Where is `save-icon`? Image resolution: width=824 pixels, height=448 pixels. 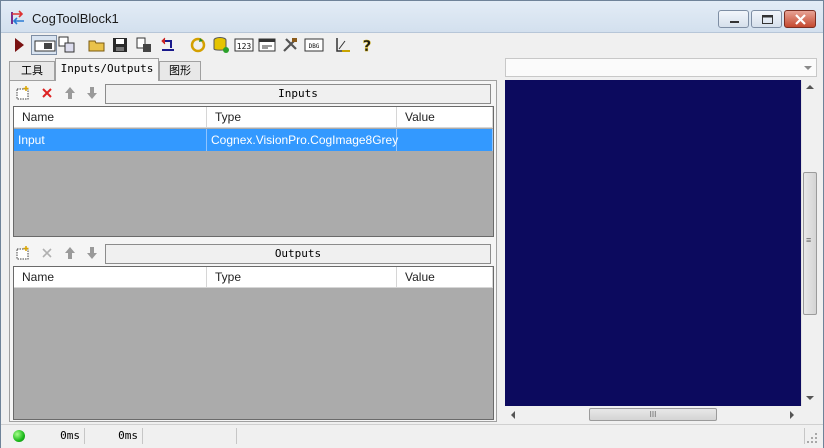 save-icon is located at coordinates (120, 45).